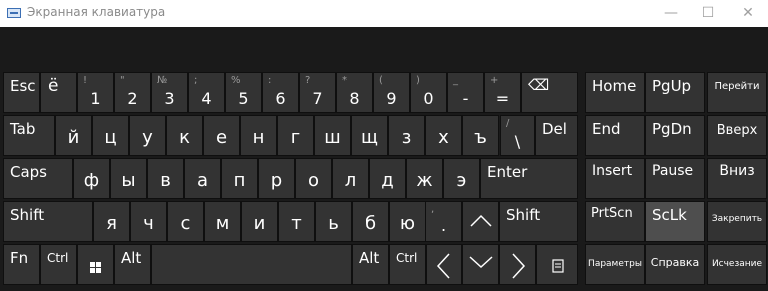  What do you see at coordinates (615, 92) in the screenshot?
I see `key-home: Home` at bounding box center [615, 92].